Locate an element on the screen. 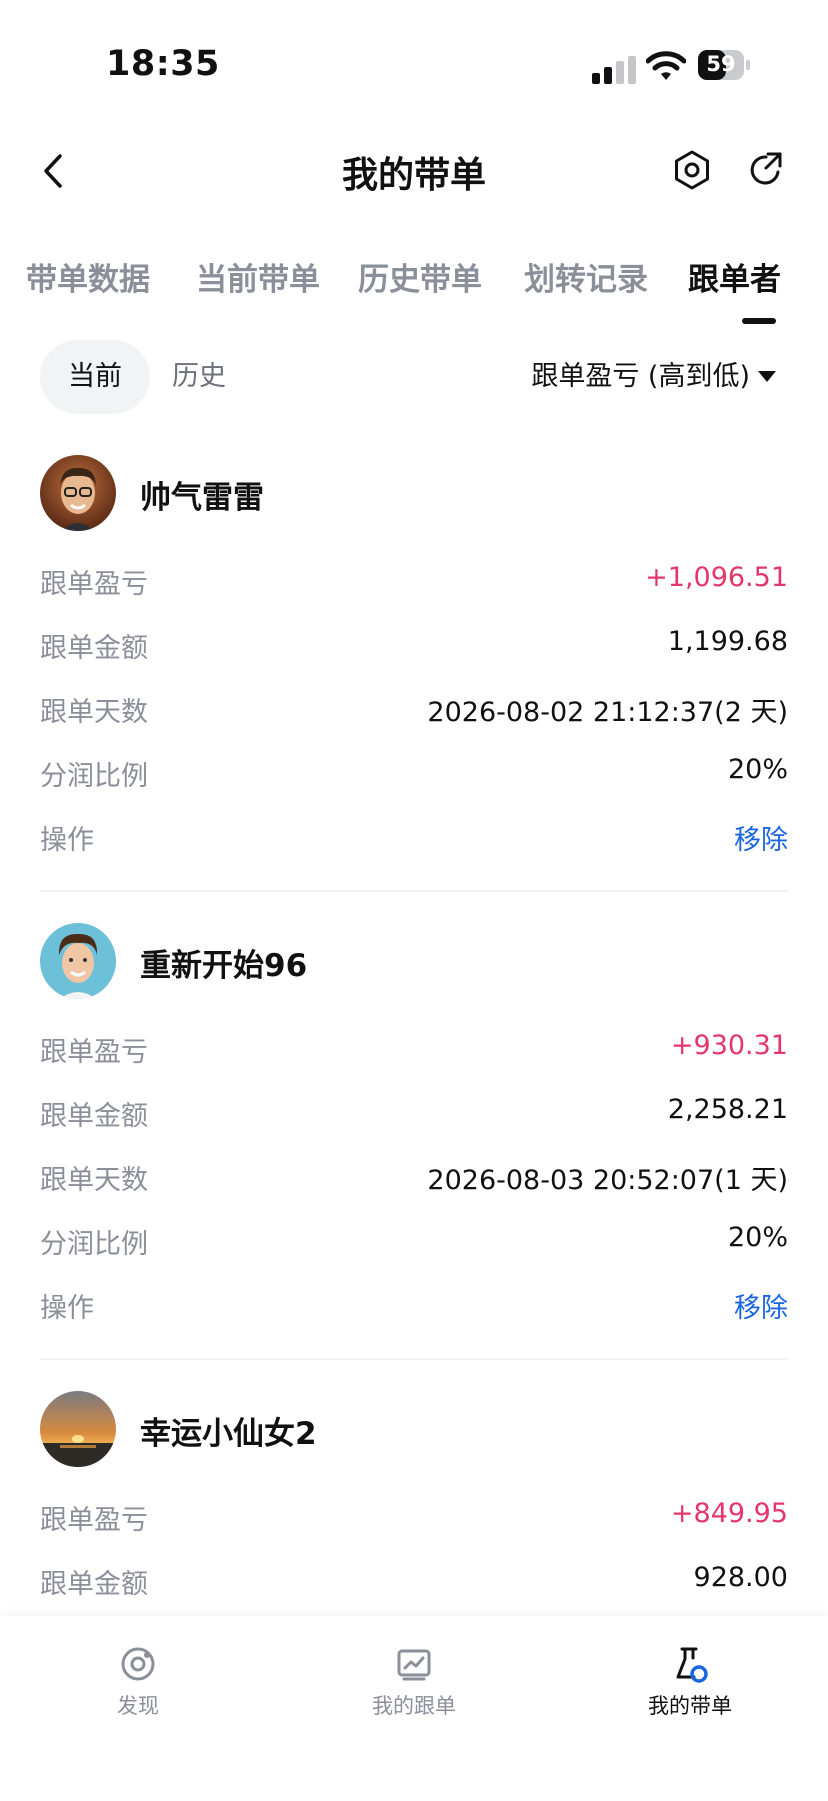 Image resolution: width=828 pixels, height=1801 pixels. tab-trade-data: 带单数据 is located at coordinates (88, 276).